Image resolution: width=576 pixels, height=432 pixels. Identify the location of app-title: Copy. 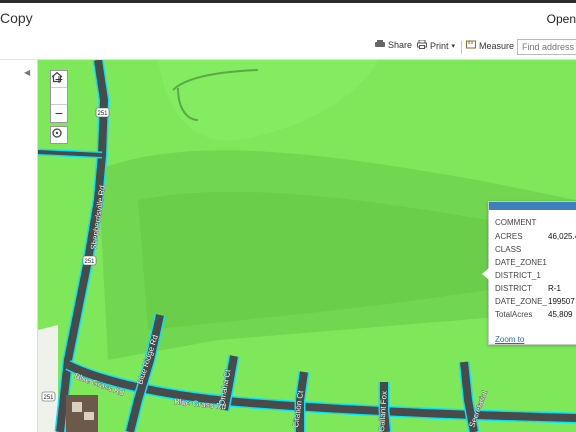
(16, 18).